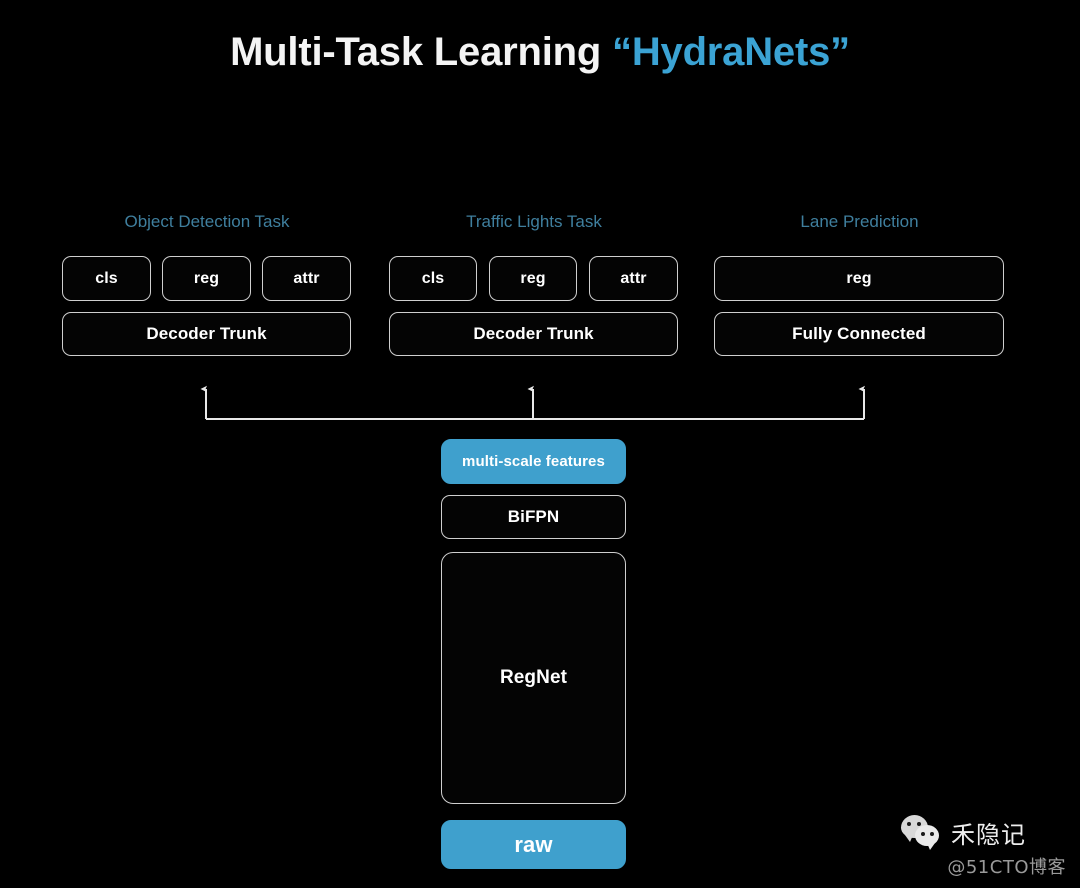 This screenshot has width=1080, height=888. I want to click on backbone-box-multi-scale-features: multi-scale features, so click(533, 461).